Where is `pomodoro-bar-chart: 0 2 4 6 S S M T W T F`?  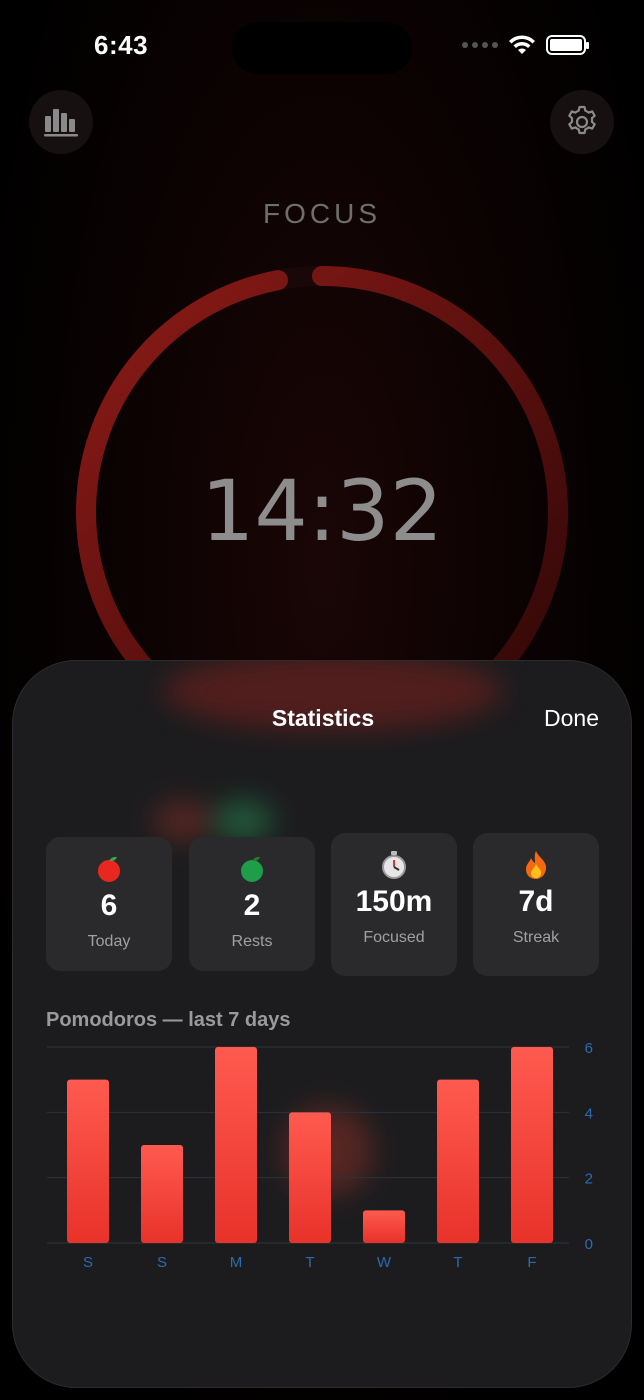 pomodoro-bar-chart: 0 2 4 6 S S M T W T F is located at coordinates (320, 1155).